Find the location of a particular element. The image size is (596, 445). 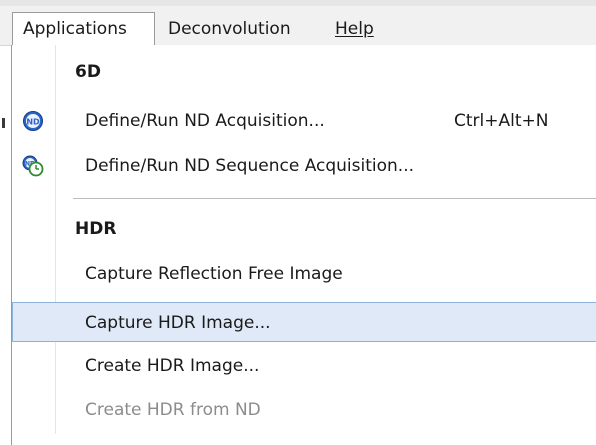

svg-text: ND is located at coordinates (33, 122).